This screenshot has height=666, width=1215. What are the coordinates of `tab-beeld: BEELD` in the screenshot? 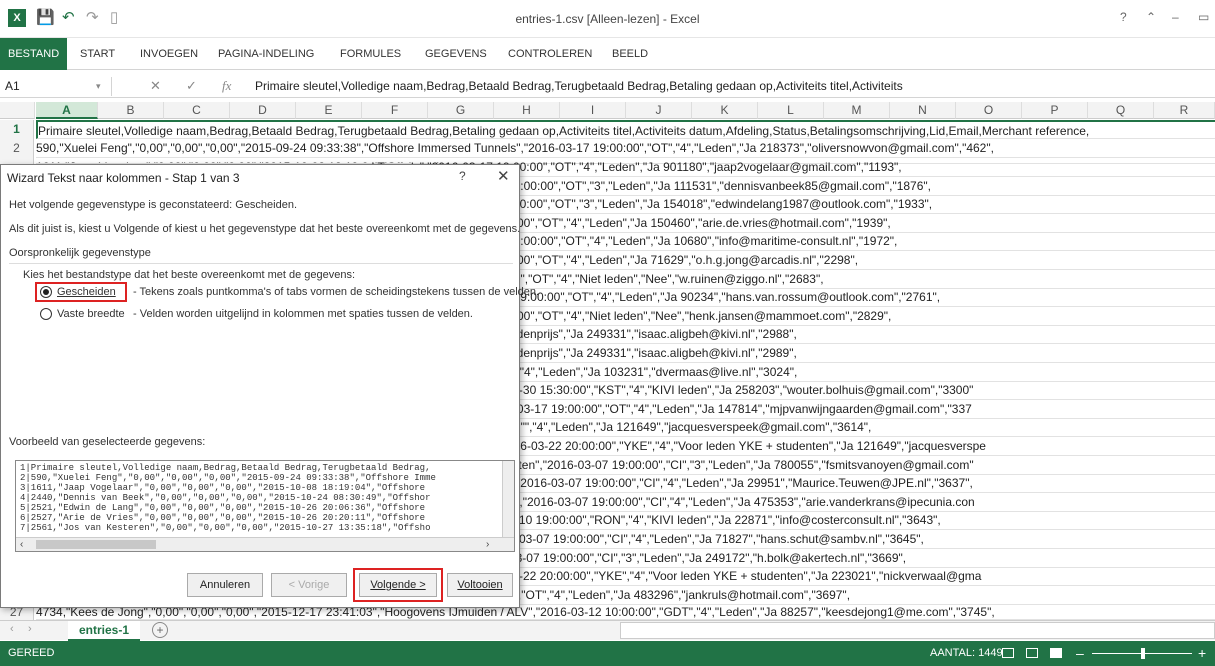 It's located at (630, 54).